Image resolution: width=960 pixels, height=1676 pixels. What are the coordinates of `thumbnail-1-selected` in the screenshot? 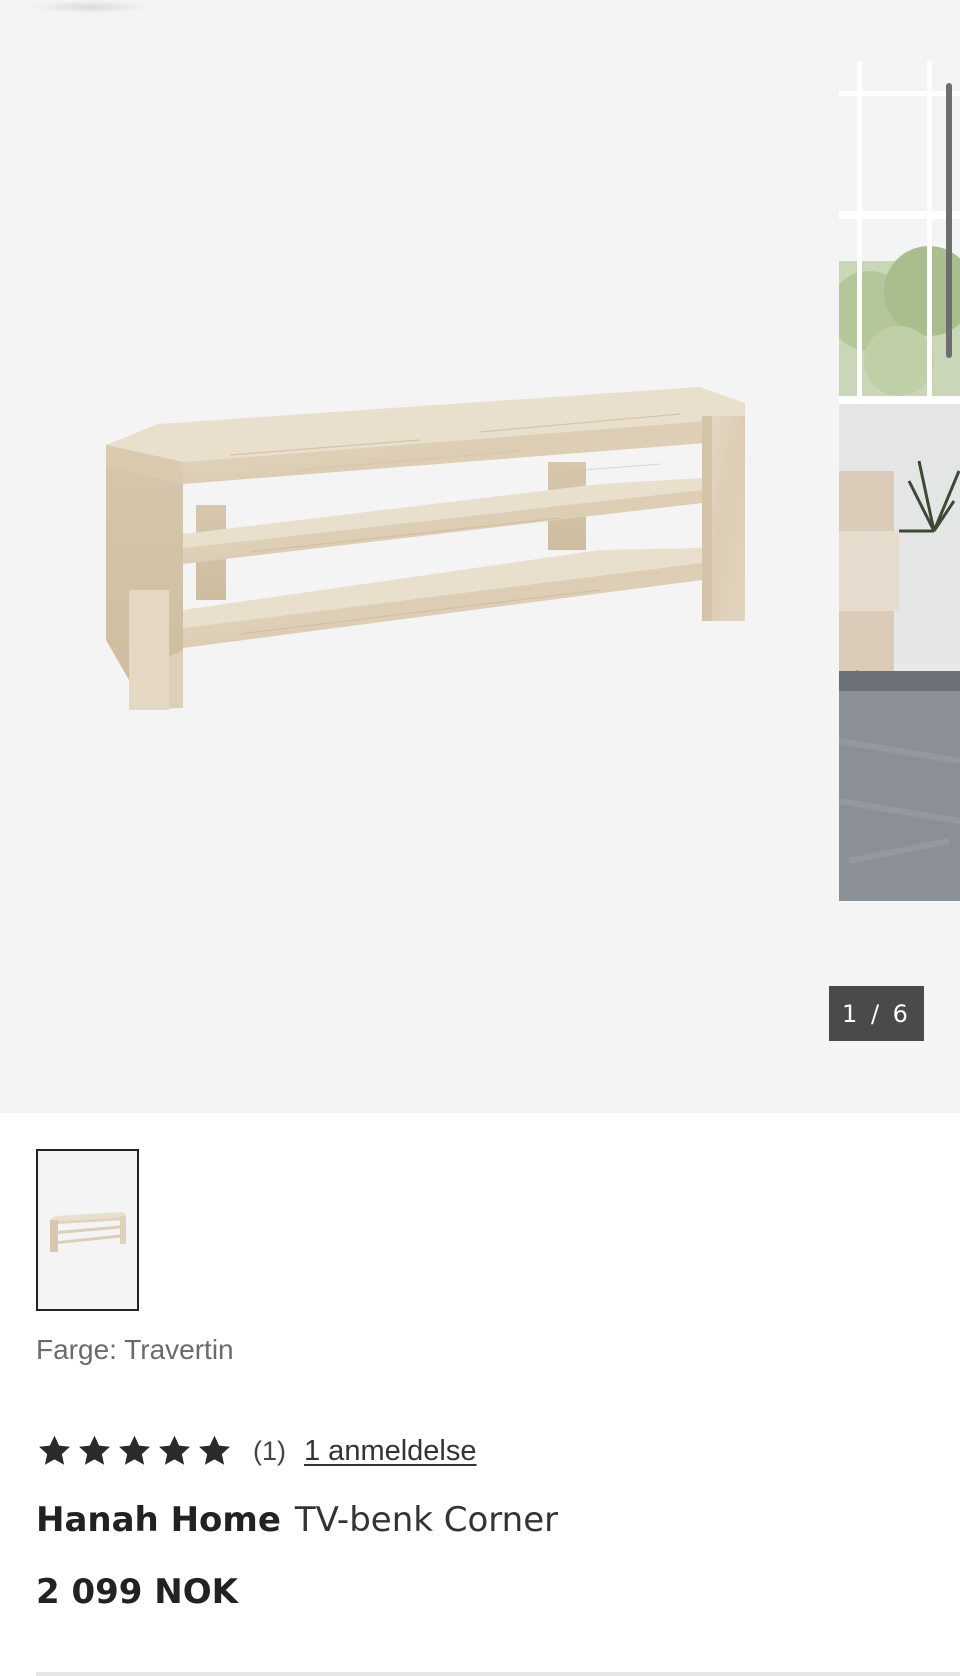 It's located at (87, 1230).